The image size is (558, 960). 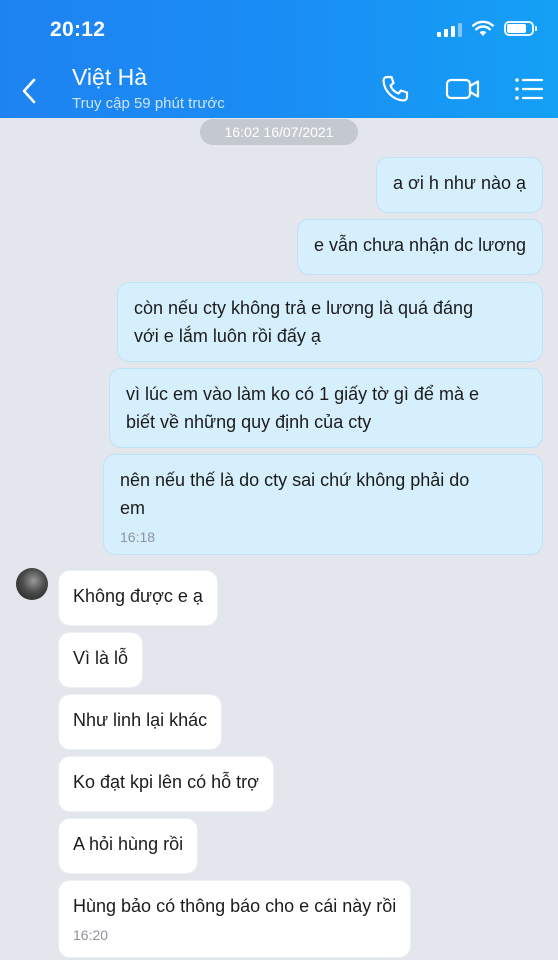 I want to click on message-text: Ko đạt kpi lên có hỗ trợ, so click(x=166, y=782).